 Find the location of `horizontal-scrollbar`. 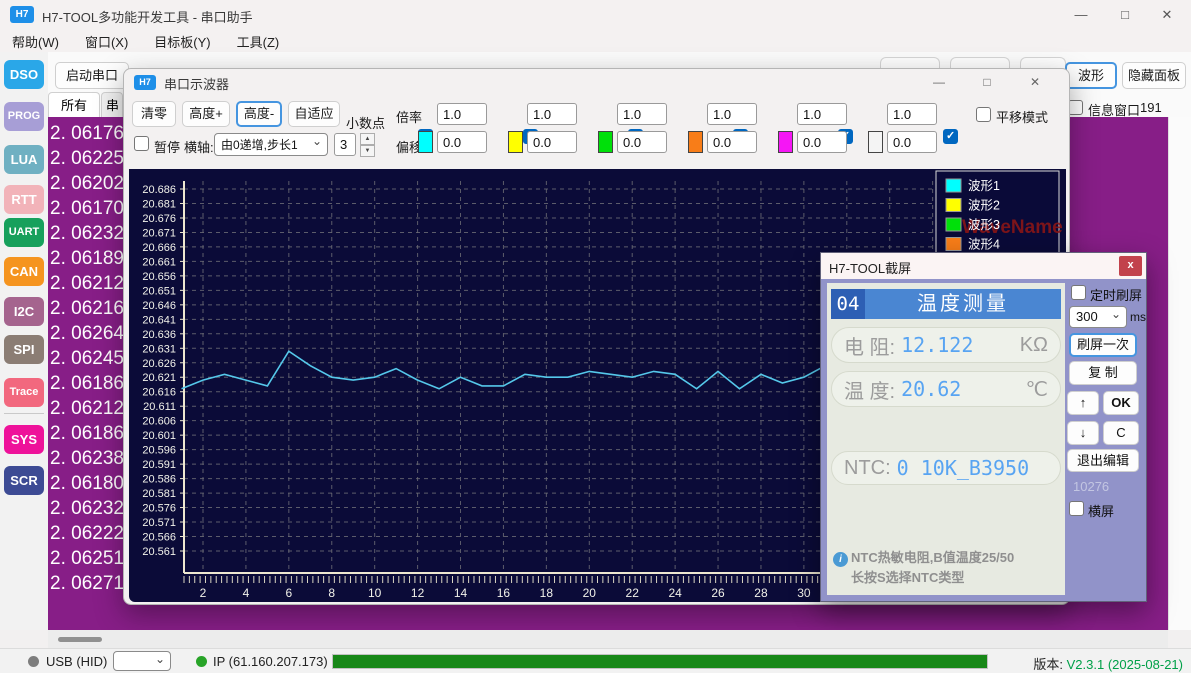

horizontal-scrollbar is located at coordinates (608, 639).